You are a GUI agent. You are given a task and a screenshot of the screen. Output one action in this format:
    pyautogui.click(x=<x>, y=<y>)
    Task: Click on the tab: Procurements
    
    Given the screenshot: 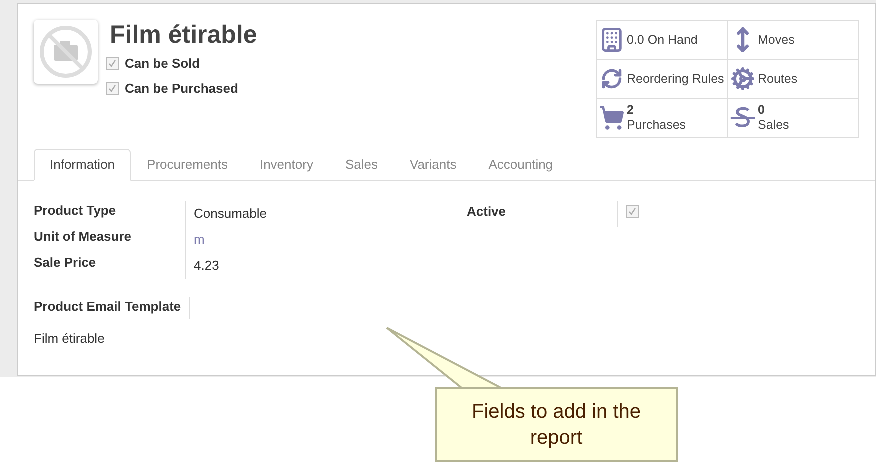 What is the action you would take?
    pyautogui.click(x=187, y=164)
    